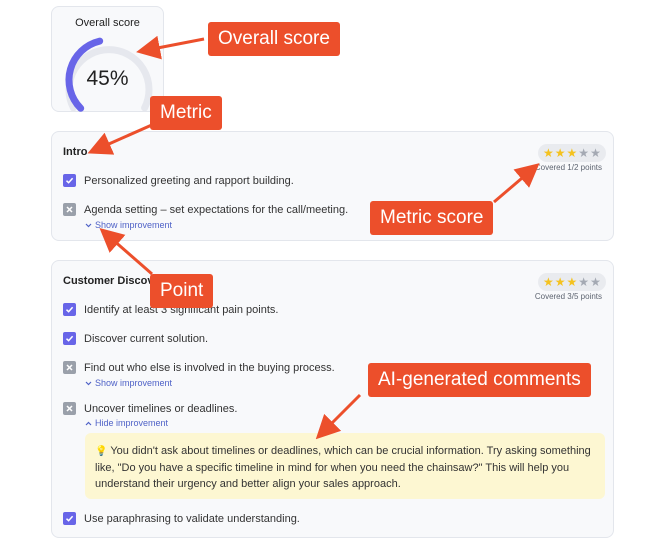  What do you see at coordinates (274, 39) in the screenshot?
I see `annotation-overall-score: Overall score` at bounding box center [274, 39].